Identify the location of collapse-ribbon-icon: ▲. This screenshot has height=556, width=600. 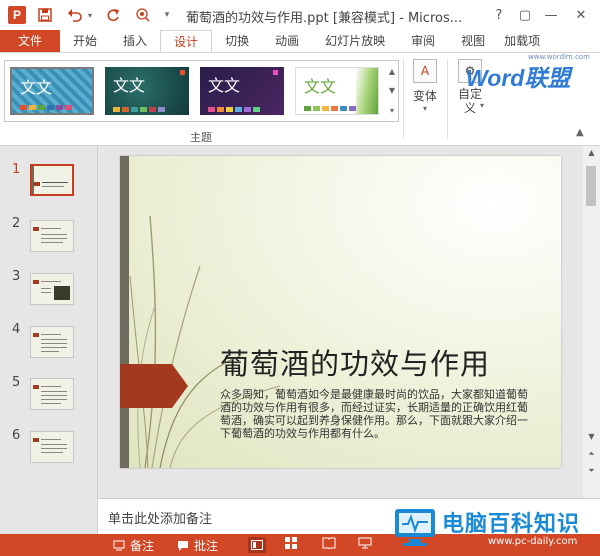
(580, 132).